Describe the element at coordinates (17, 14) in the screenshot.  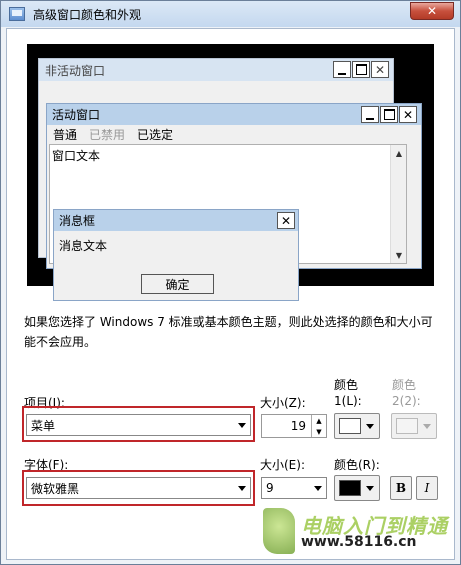
I see `window-app-icon` at that location.